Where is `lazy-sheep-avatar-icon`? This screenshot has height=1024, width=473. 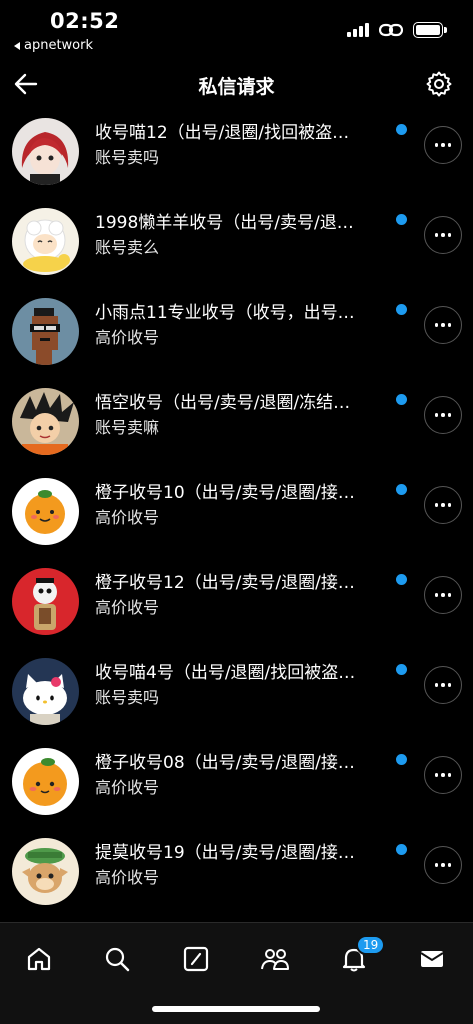 lazy-sheep-avatar-icon is located at coordinates (45, 241).